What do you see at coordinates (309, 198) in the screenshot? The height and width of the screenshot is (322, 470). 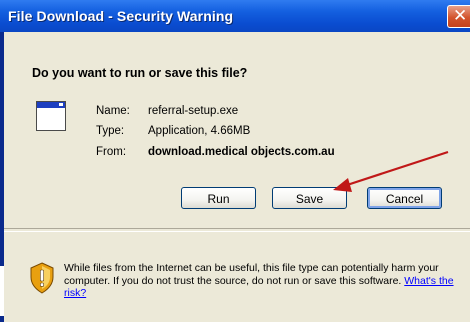 I see `save-button: Save` at bounding box center [309, 198].